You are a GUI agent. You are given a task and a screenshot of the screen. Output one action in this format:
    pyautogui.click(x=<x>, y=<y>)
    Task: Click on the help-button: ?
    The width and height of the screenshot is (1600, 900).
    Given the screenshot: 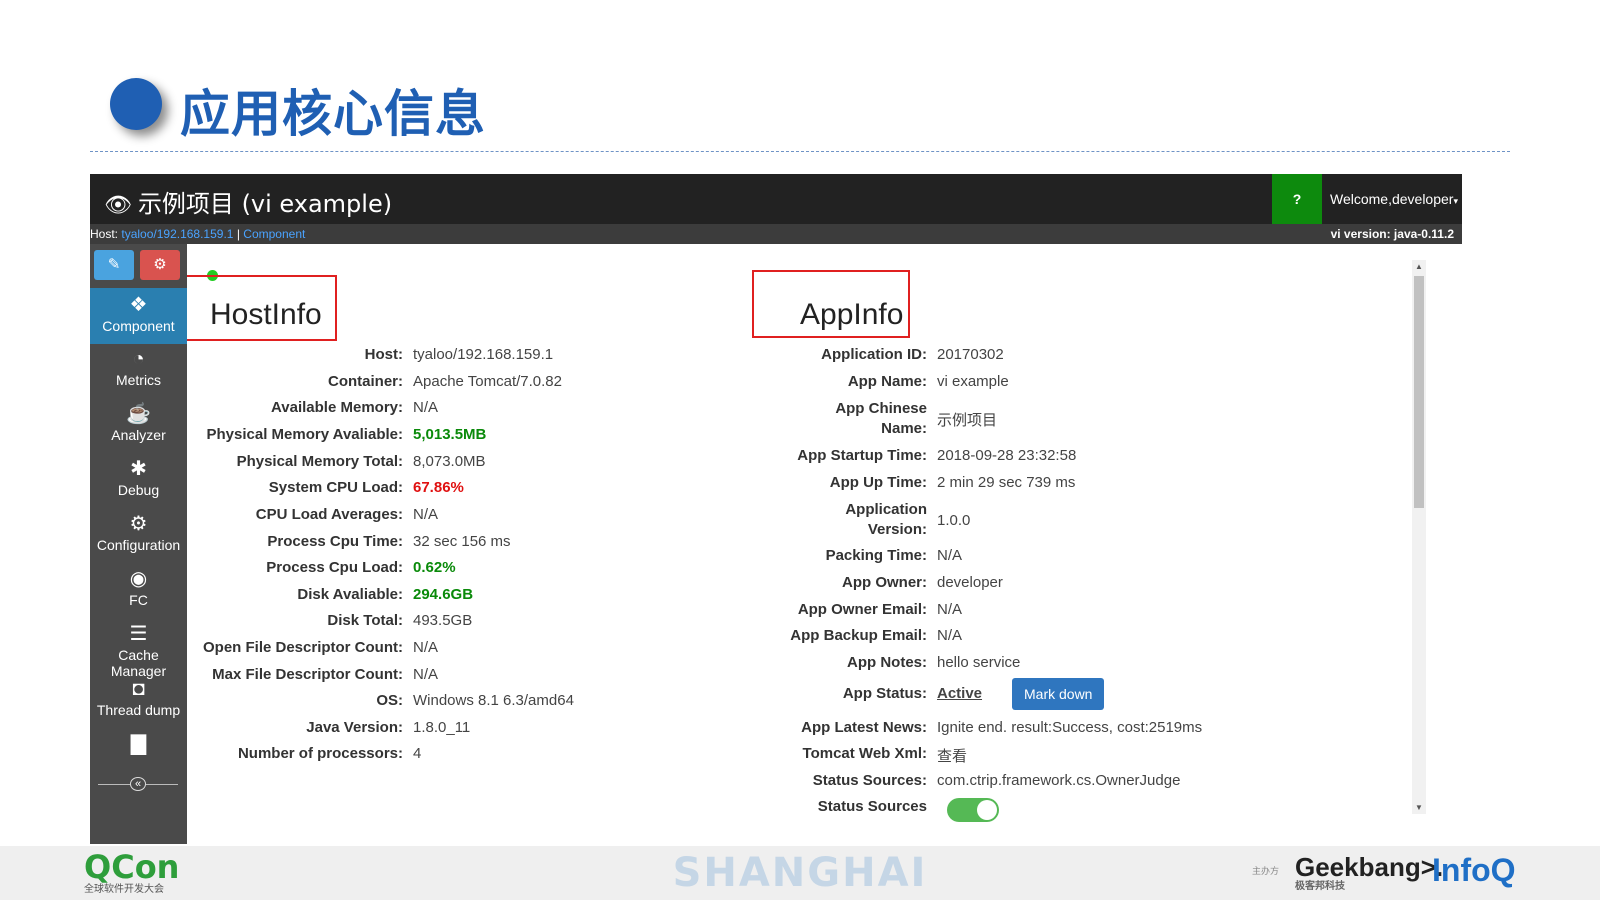 What is the action you would take?
    pyautogui.click(x=1297, y=199)
    